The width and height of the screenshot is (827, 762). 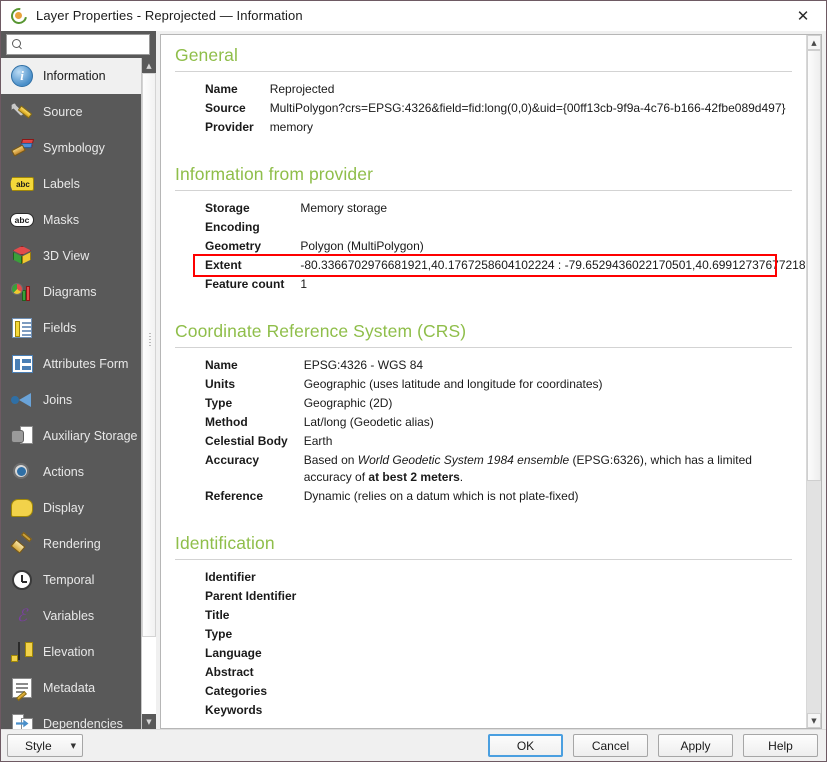 What do you see at coordinates (71, 364) in the screenshot?
I see `sidebar-item-attributes-form: Attributes Form` at bounding box center [71, 364].